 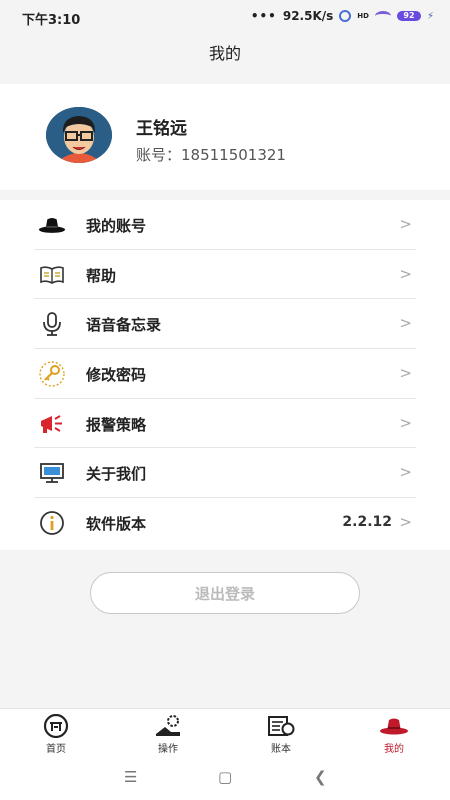 I want to click on page-title: 我的, so click(x=225, y=54).